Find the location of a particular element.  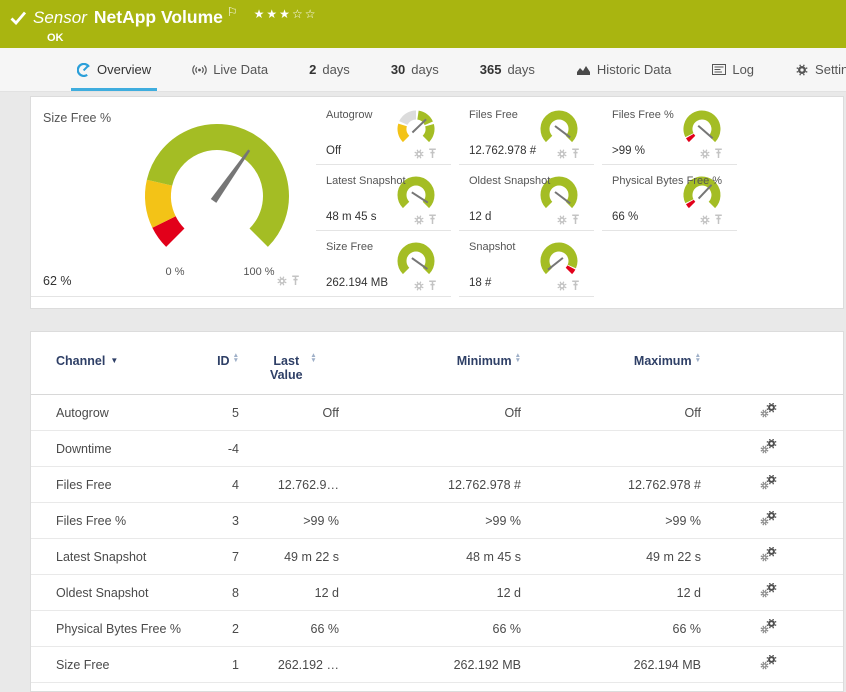

tab-2-days: 2 days is located at coordinates (329, 69).